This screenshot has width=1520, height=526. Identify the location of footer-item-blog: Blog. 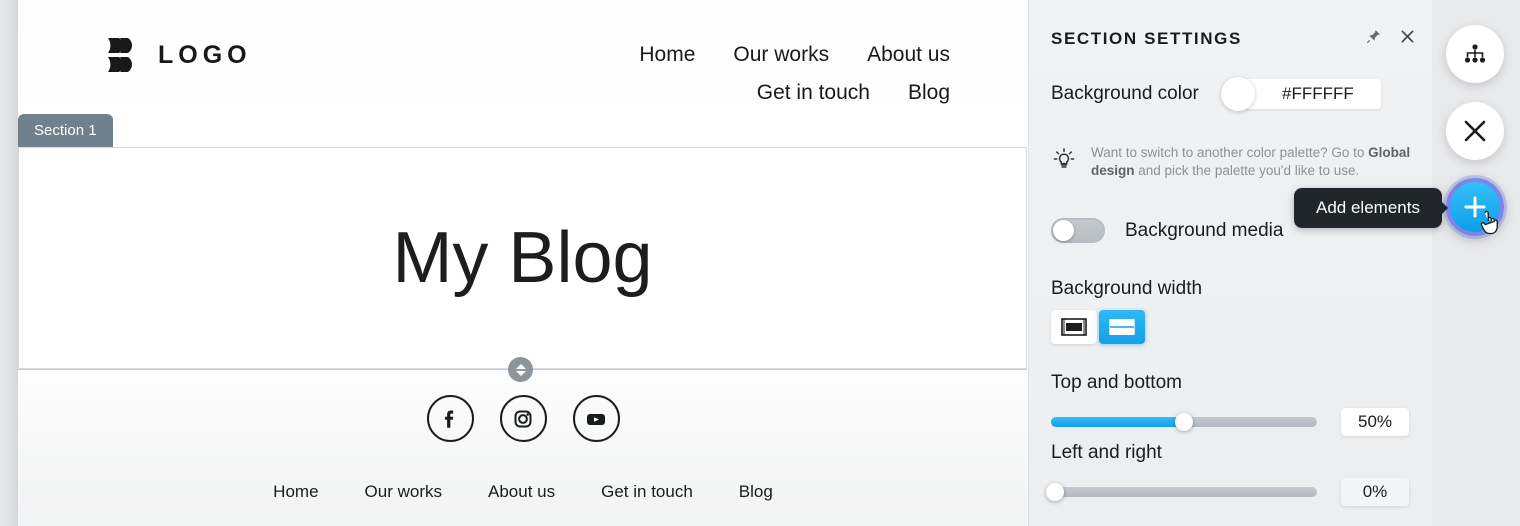
(756, 492).